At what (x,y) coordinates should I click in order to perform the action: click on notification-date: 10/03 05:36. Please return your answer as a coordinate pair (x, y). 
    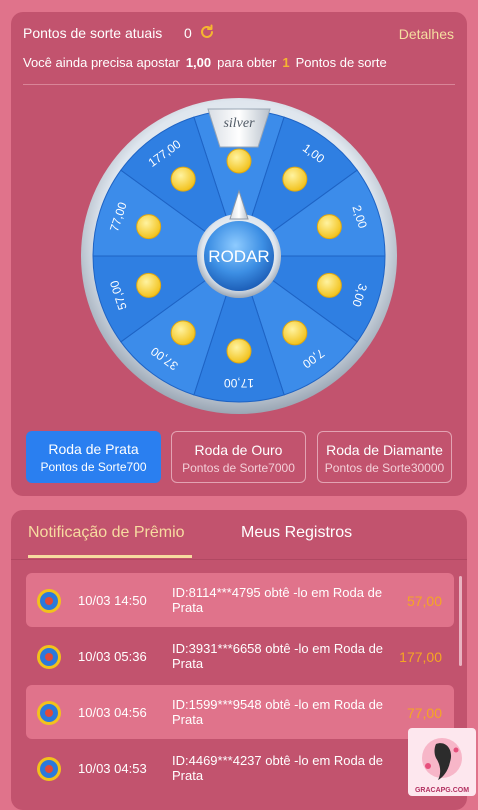
    Looking at the image, I should click on (112, 656).